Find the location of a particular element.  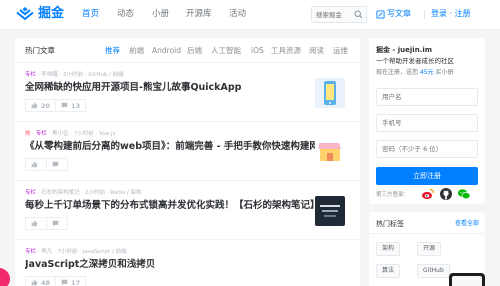

third-party-label: 第三方登录： is located at coordinates (393, 195).